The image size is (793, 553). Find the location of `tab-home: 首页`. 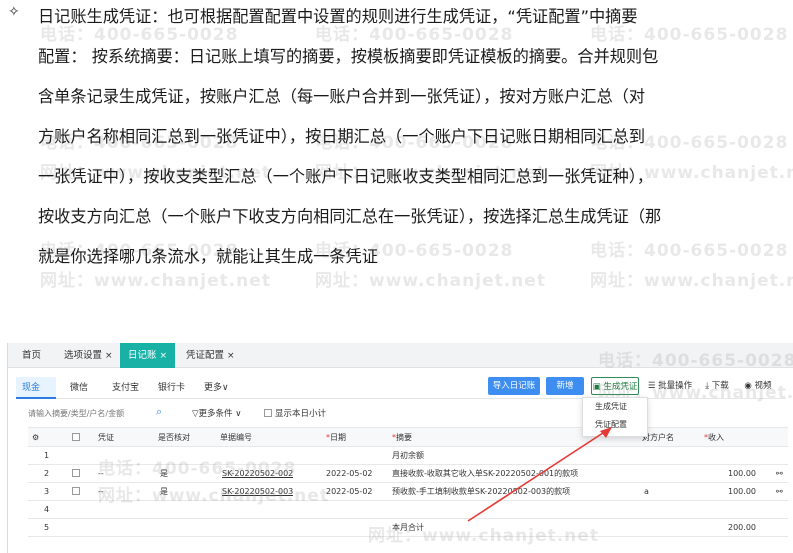

tab-home: 首页 is located at coordinates (31, 355).